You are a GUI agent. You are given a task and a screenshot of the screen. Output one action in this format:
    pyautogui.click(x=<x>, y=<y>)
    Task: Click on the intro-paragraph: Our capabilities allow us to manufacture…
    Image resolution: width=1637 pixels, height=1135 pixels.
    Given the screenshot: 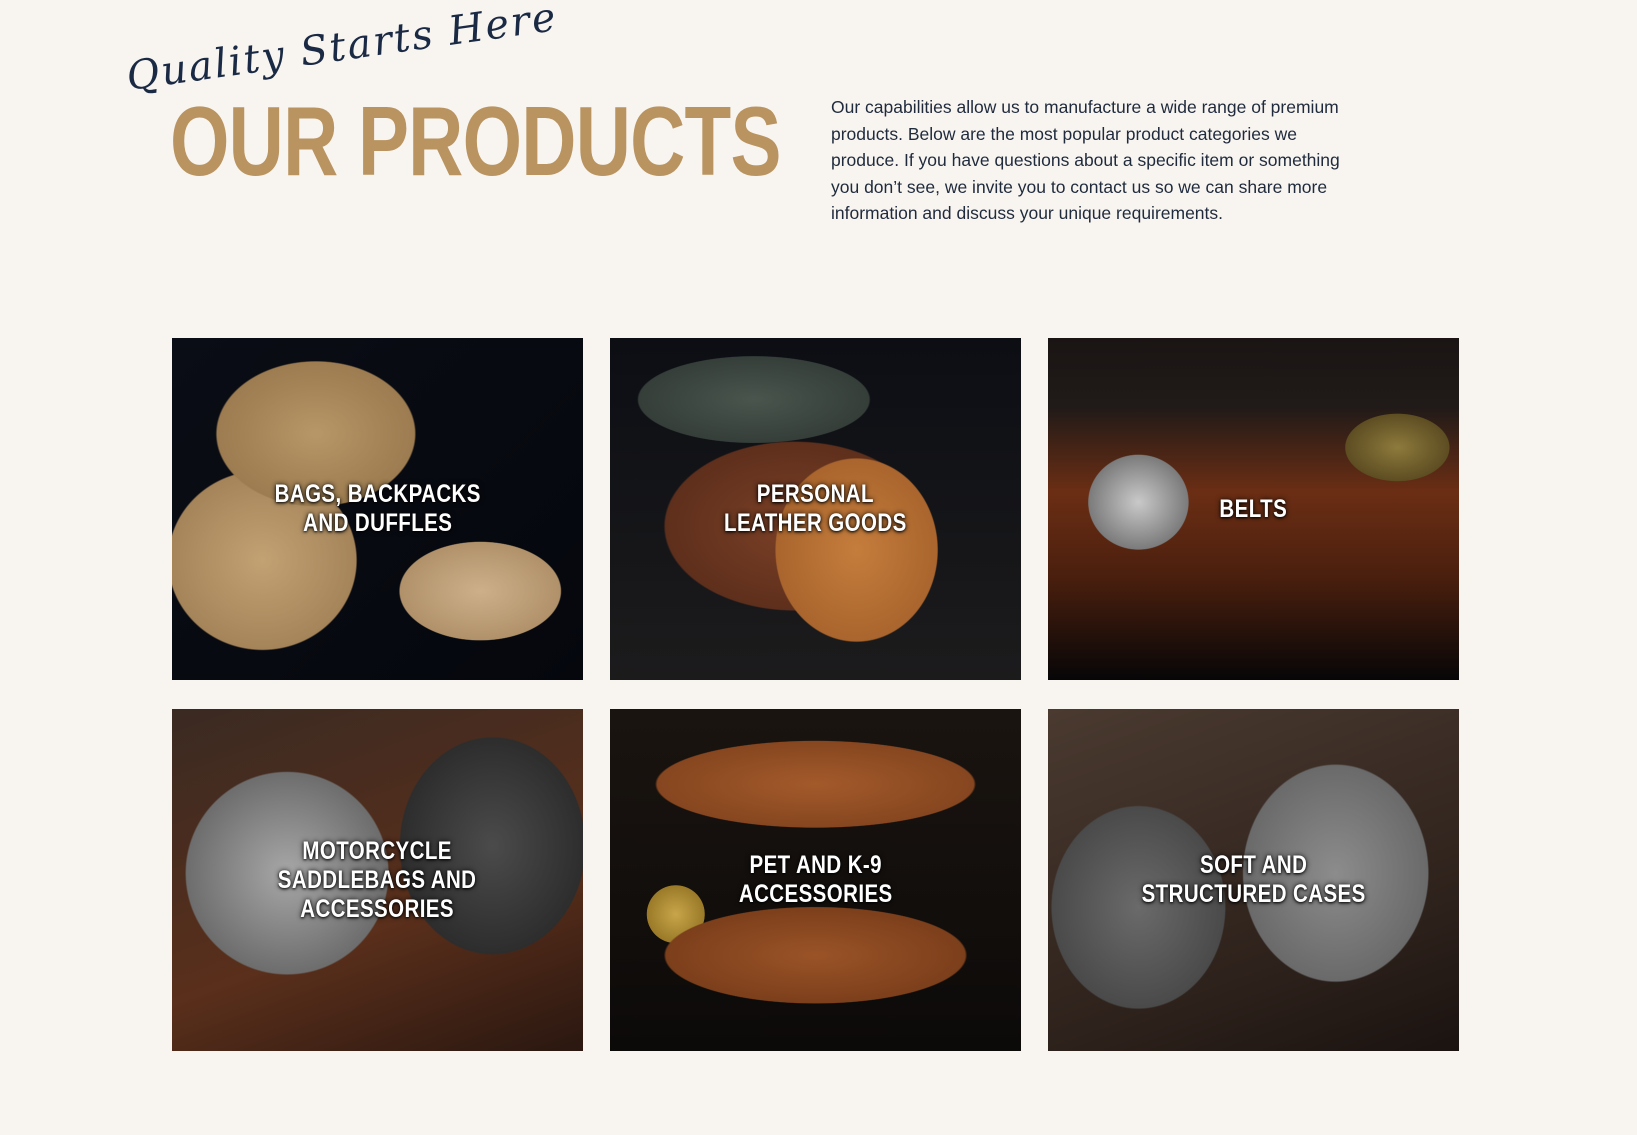 What is the action you would take?
    pyautogui.click(x=1085, y=160)
    